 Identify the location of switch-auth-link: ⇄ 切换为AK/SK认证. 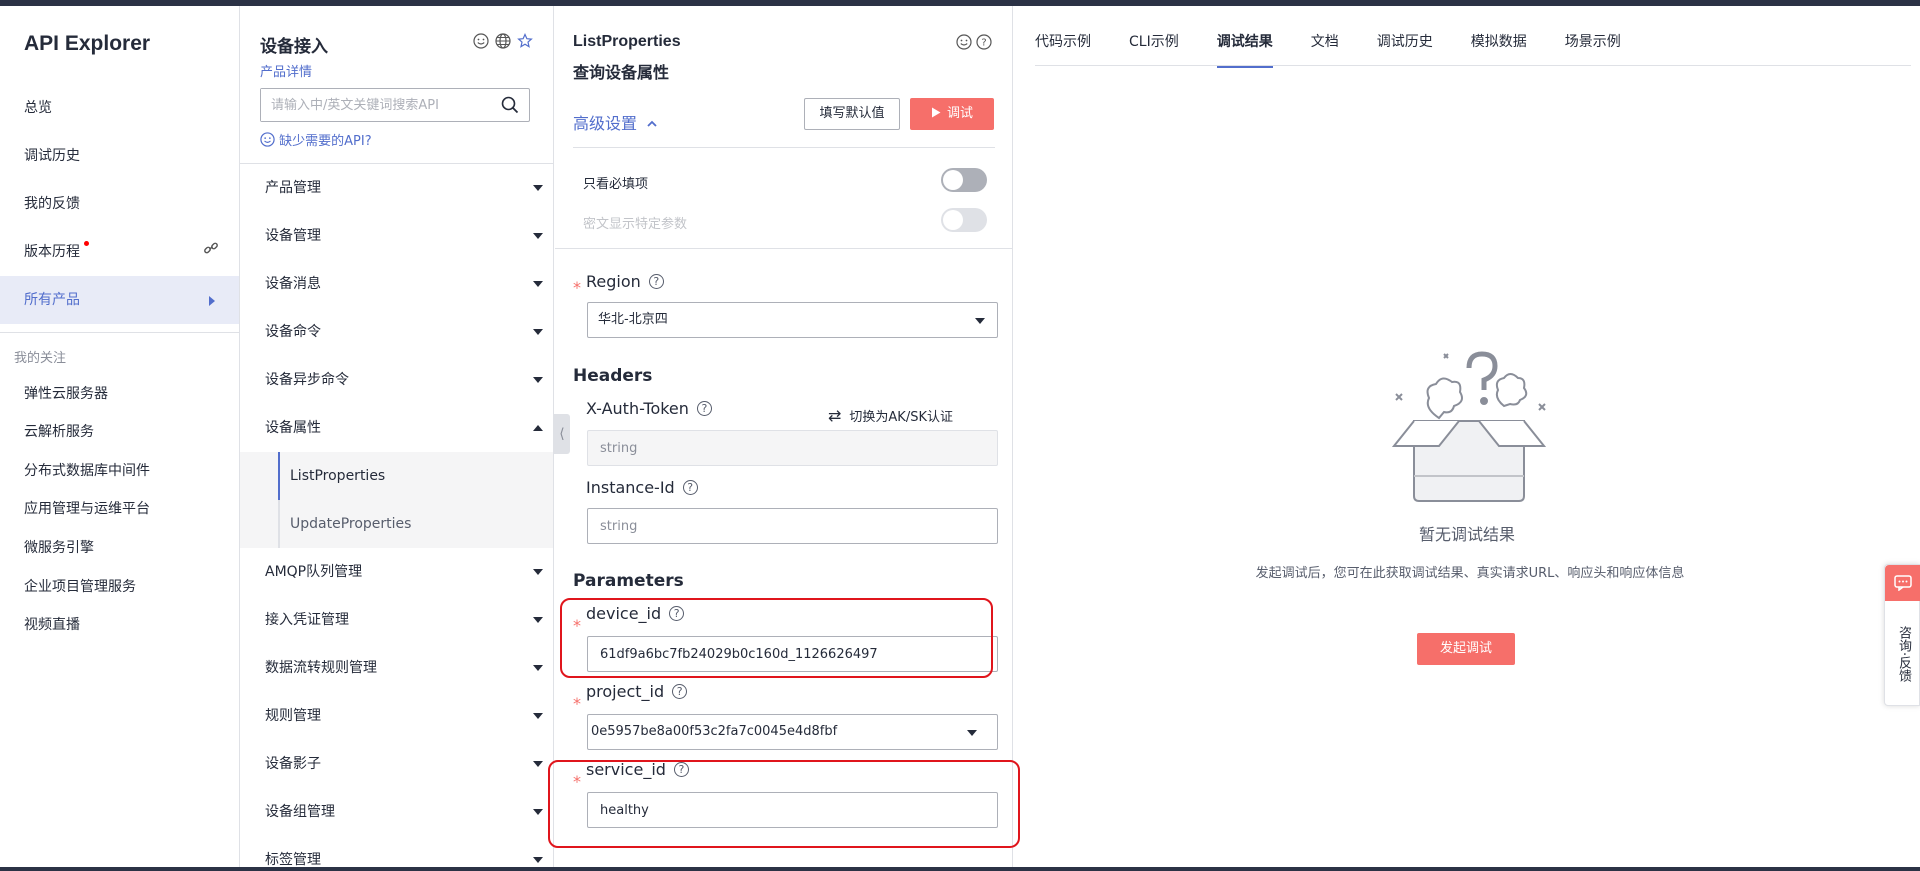
(890, 415).